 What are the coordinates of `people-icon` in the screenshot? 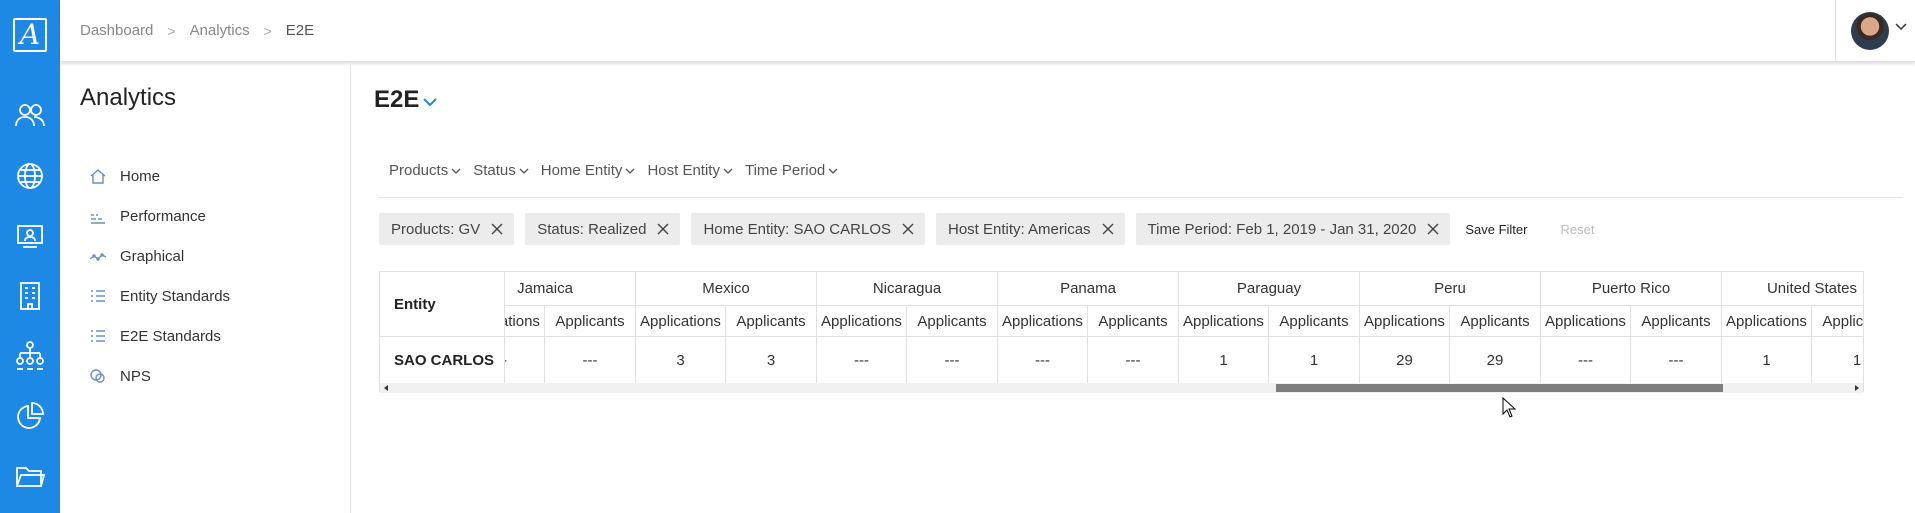 It's located at (30, 116).